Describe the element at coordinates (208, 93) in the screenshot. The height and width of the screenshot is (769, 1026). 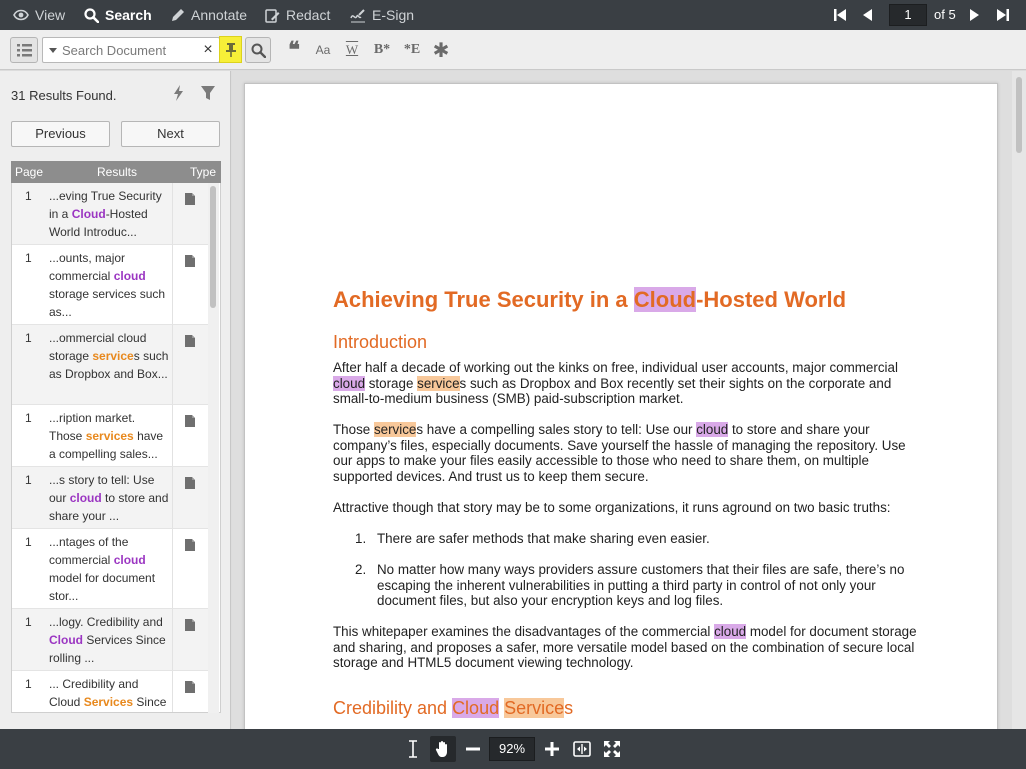
I see `filter-icon` at that location.